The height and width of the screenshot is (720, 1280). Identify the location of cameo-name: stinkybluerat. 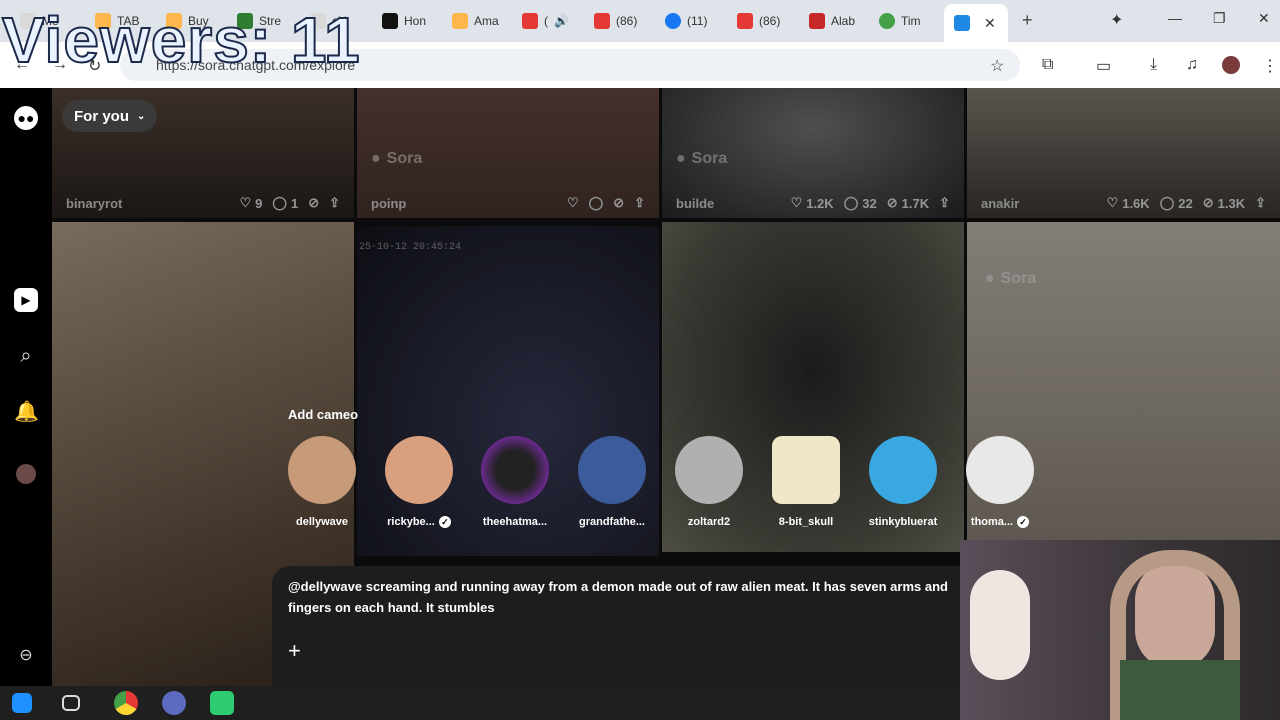
(903, 522).